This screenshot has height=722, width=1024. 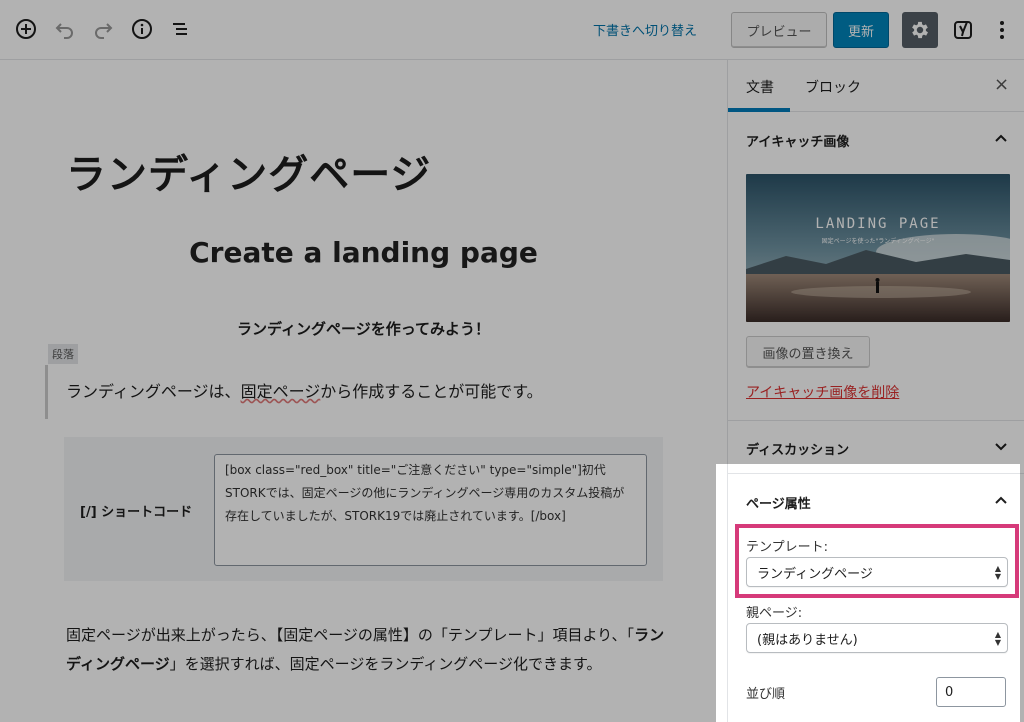 I want to click on tab-block: ブロック, so click(x=833, y=87).